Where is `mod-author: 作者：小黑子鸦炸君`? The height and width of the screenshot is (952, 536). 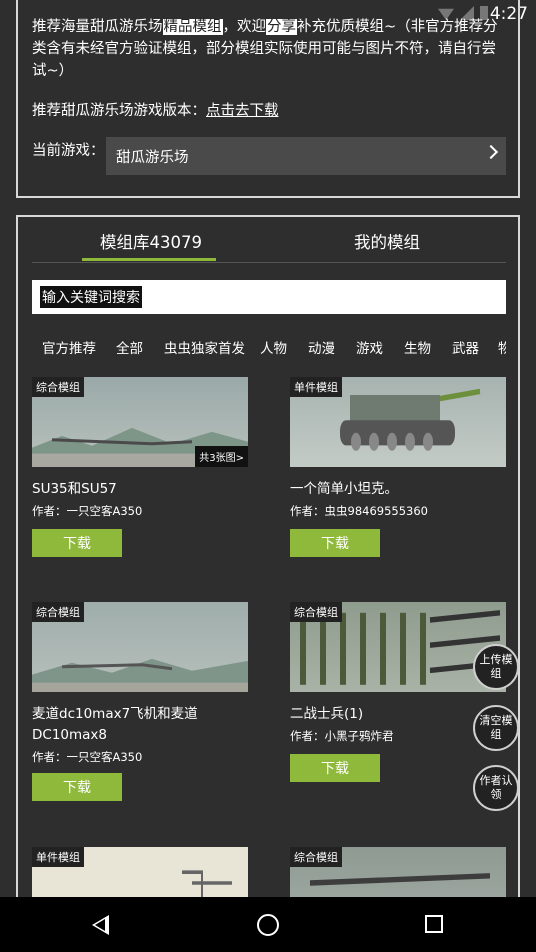 mod-author: 作者：小黑子鸦炸君 is located at coordinates (342, 736).